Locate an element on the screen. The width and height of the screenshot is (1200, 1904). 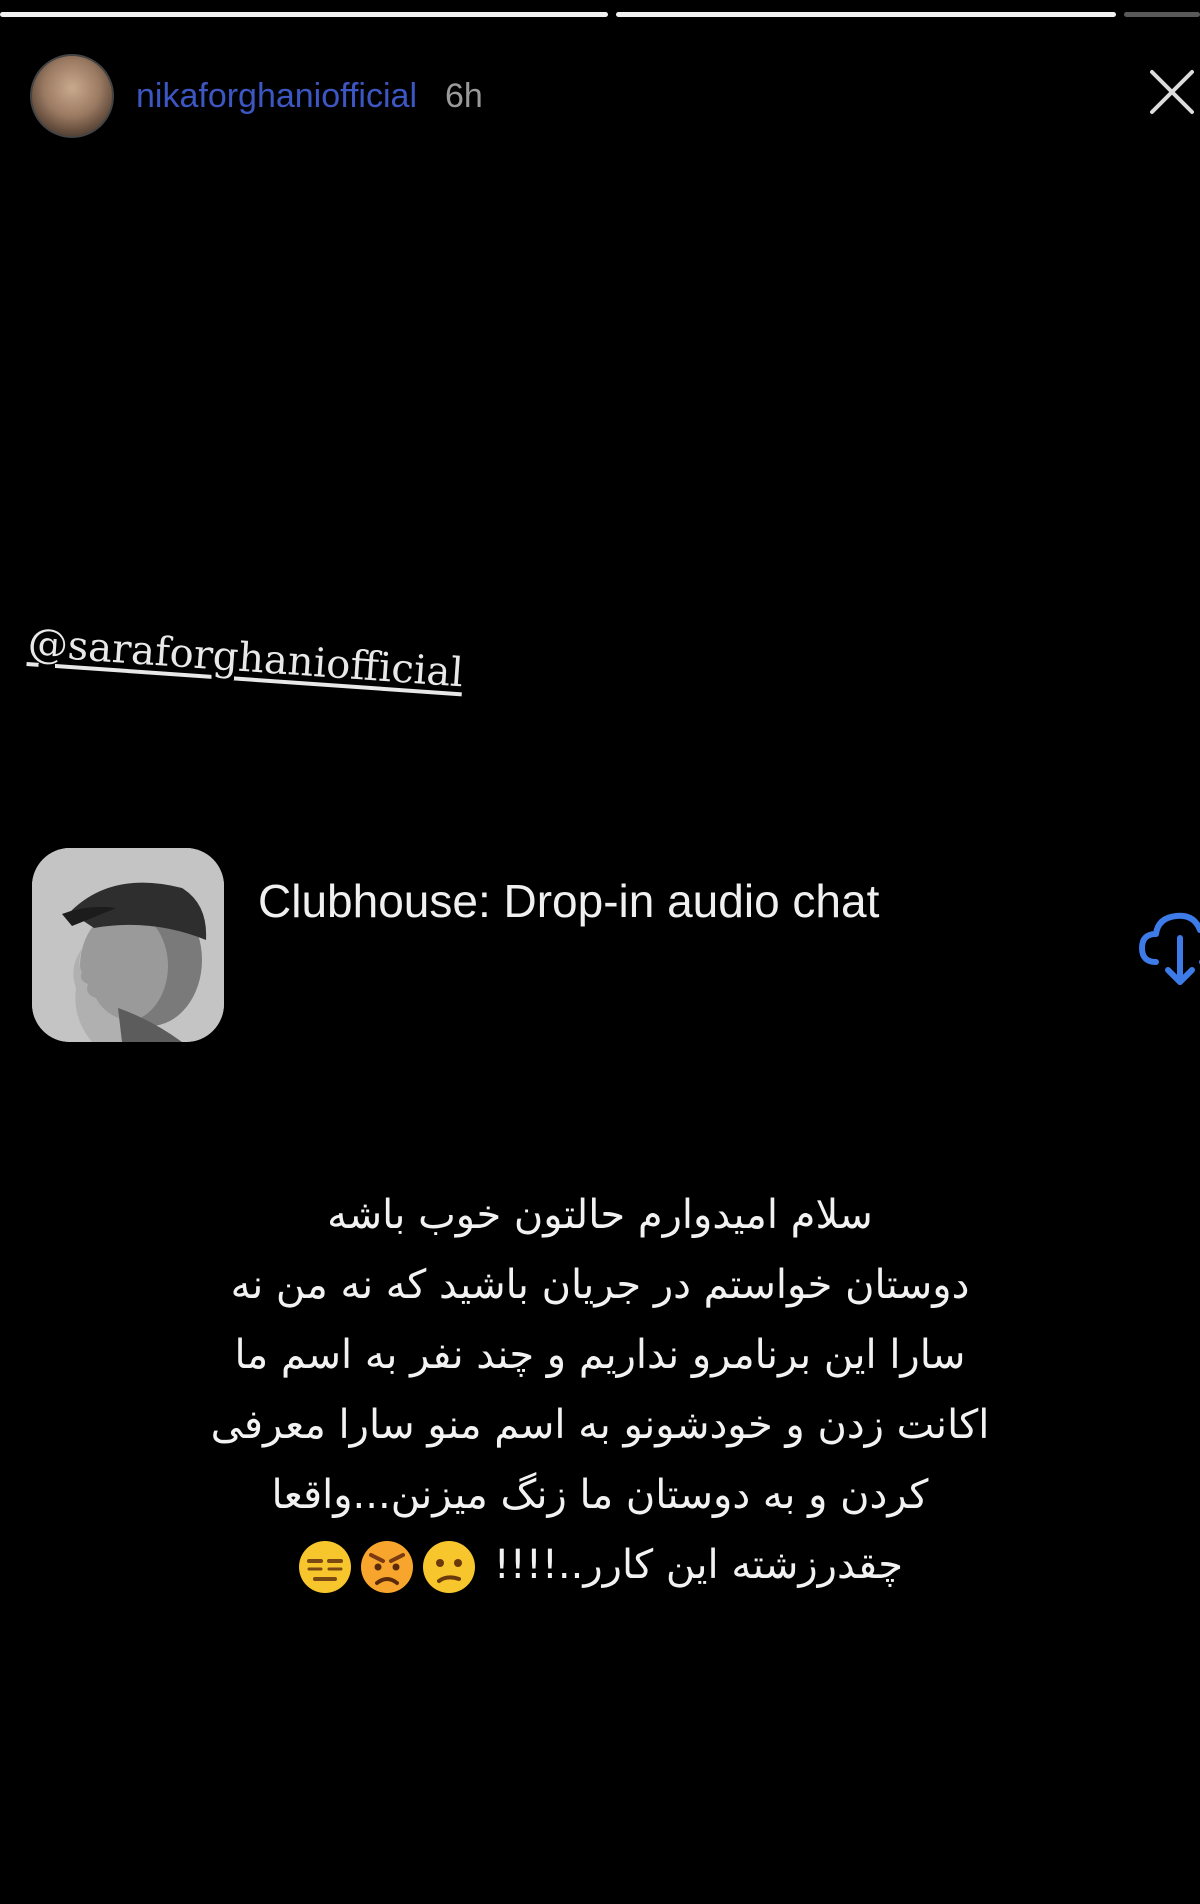
caption-line-6-wrap: چقدرزشته این کارر..!!!! is located at coordinates (600, 1565).